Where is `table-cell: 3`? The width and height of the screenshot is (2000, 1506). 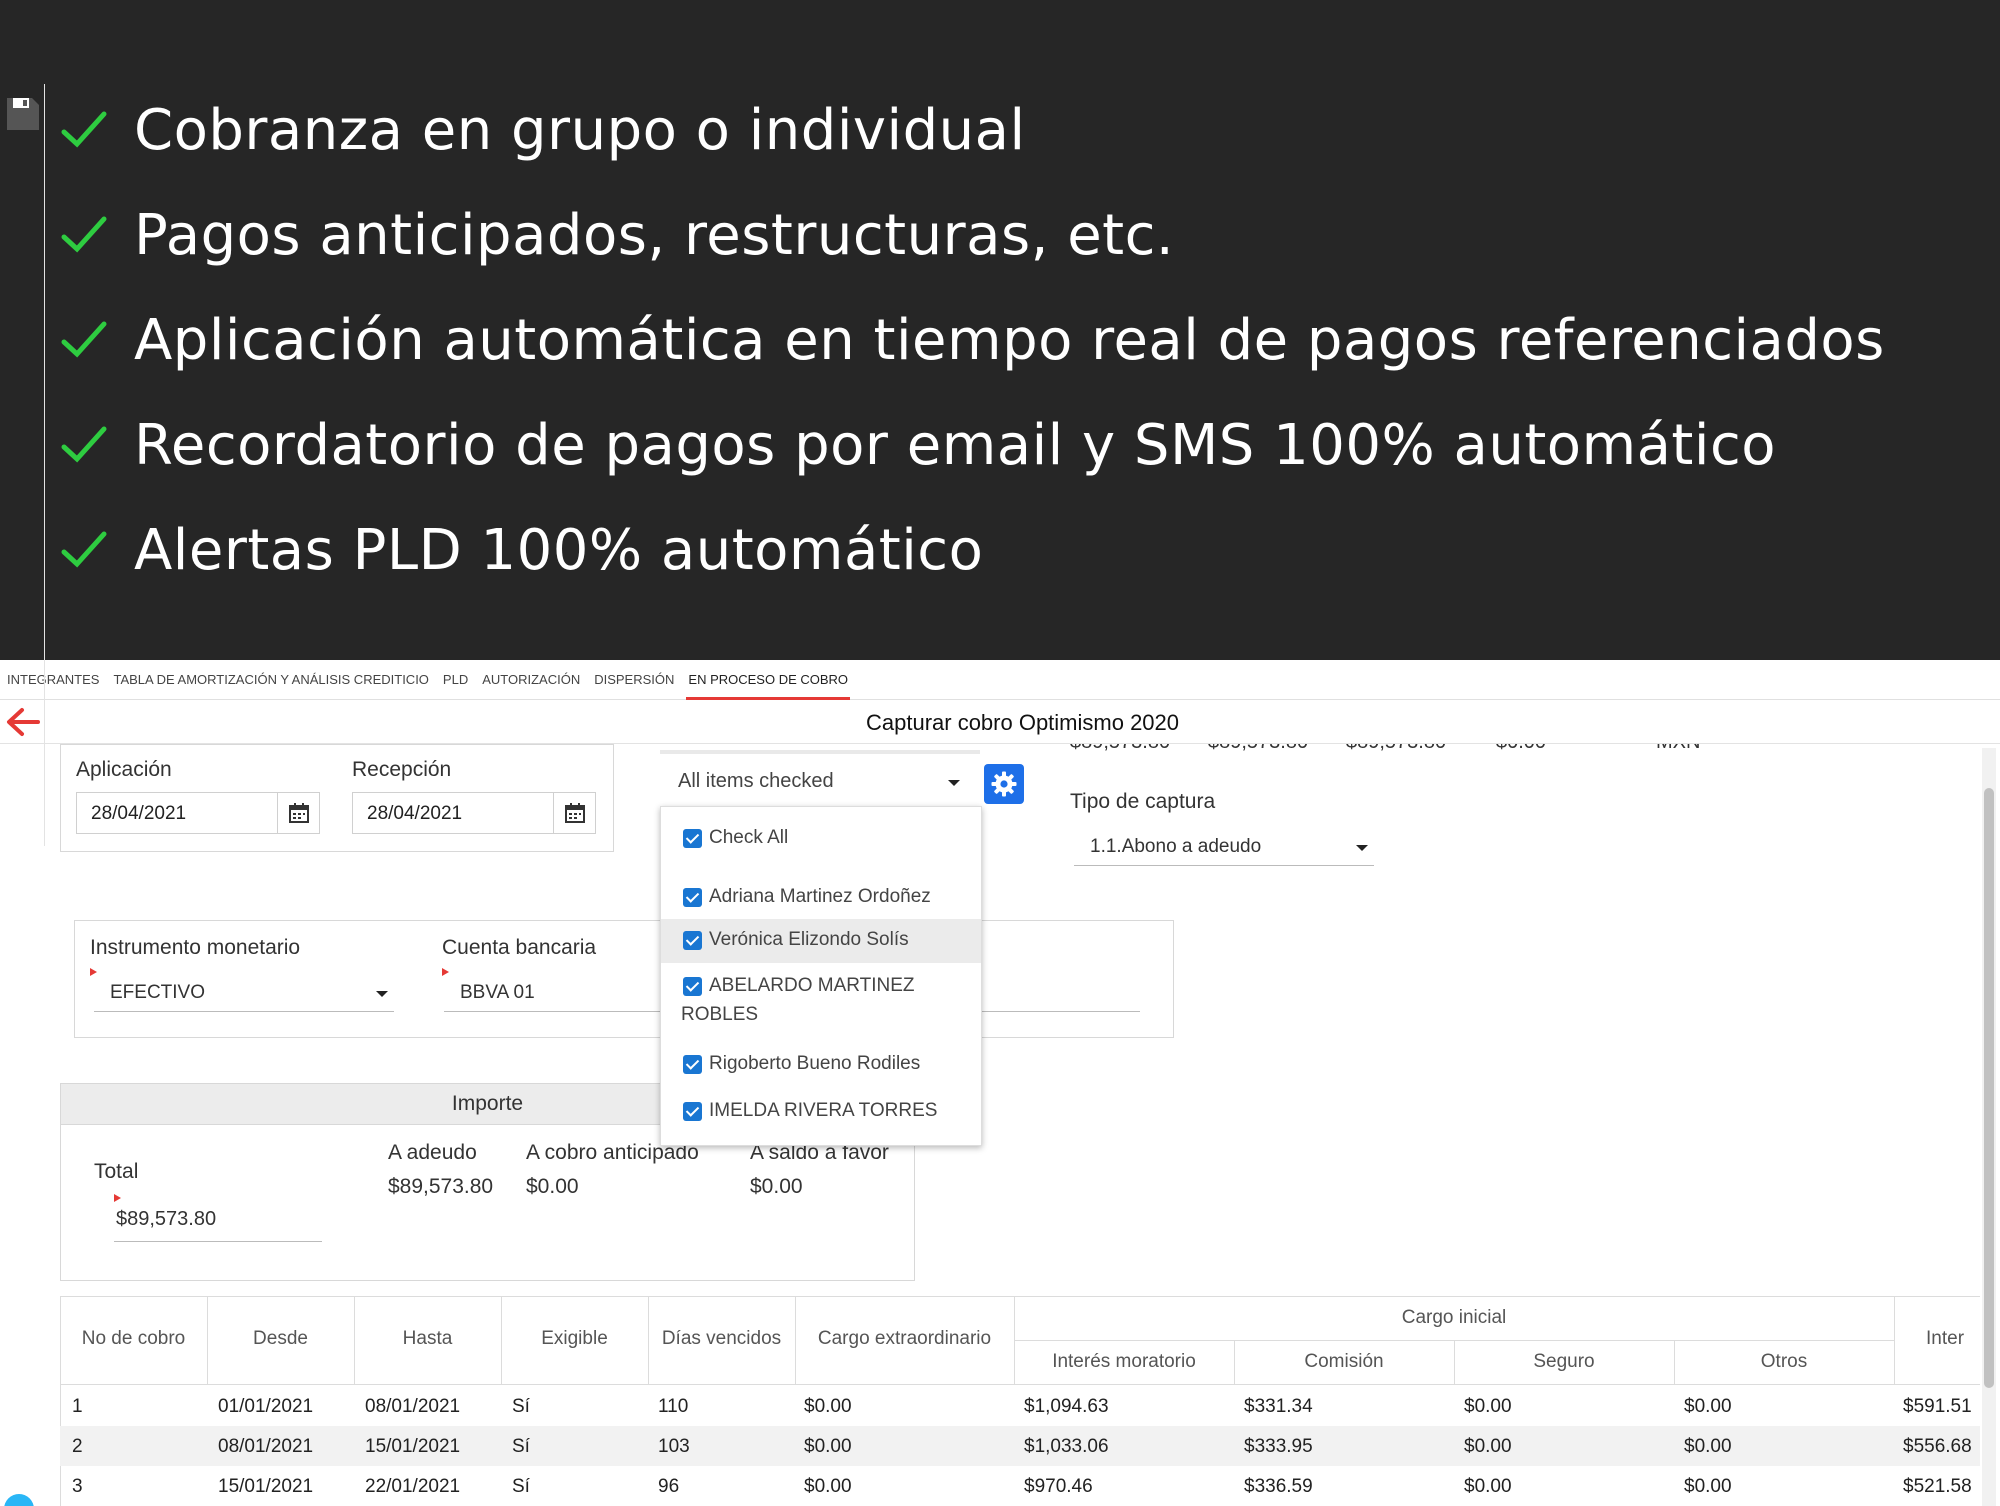
table-cell: 3 is located at coordinates (77, 1486).